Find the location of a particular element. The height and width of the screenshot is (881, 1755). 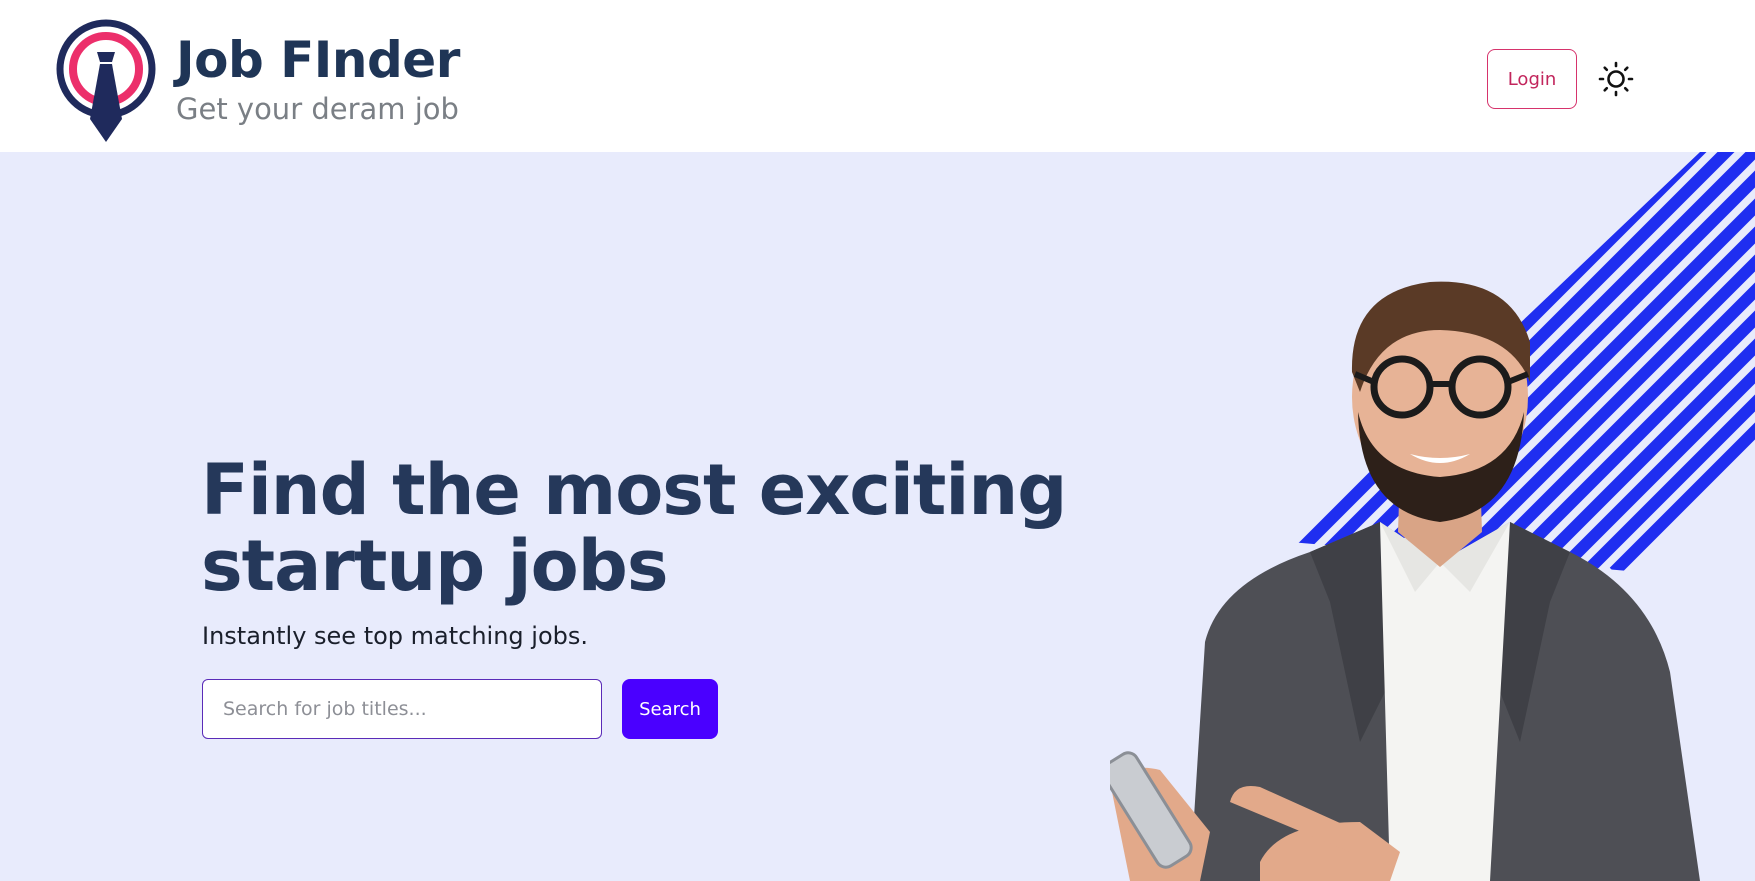

hero-headline: Find the most exciting startup jobs is located at coordinates (634, 528).